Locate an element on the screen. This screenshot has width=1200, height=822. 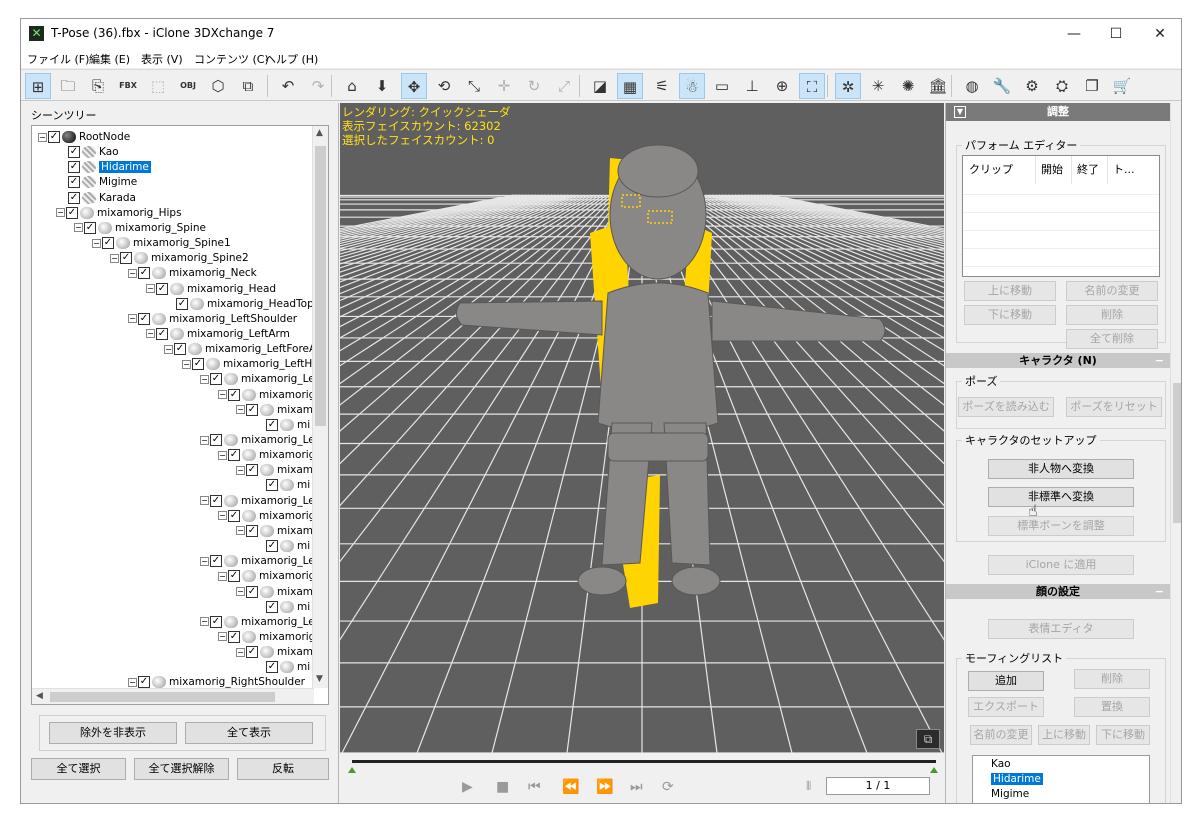
face-section-header: 顔の設定 − is located at coordinates (1058, 591).